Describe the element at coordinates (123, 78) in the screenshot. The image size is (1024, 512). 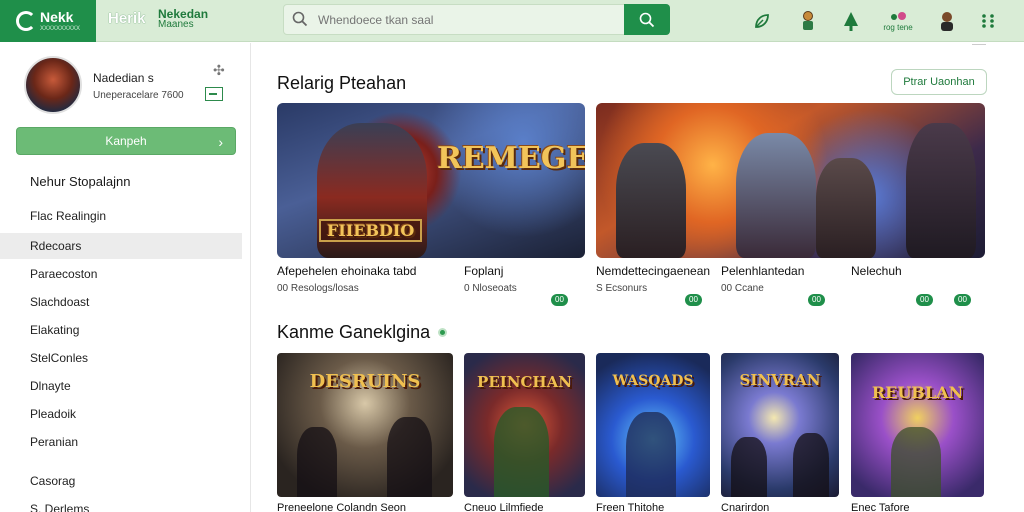
I see `profile-name: Nadedian s` at that location.